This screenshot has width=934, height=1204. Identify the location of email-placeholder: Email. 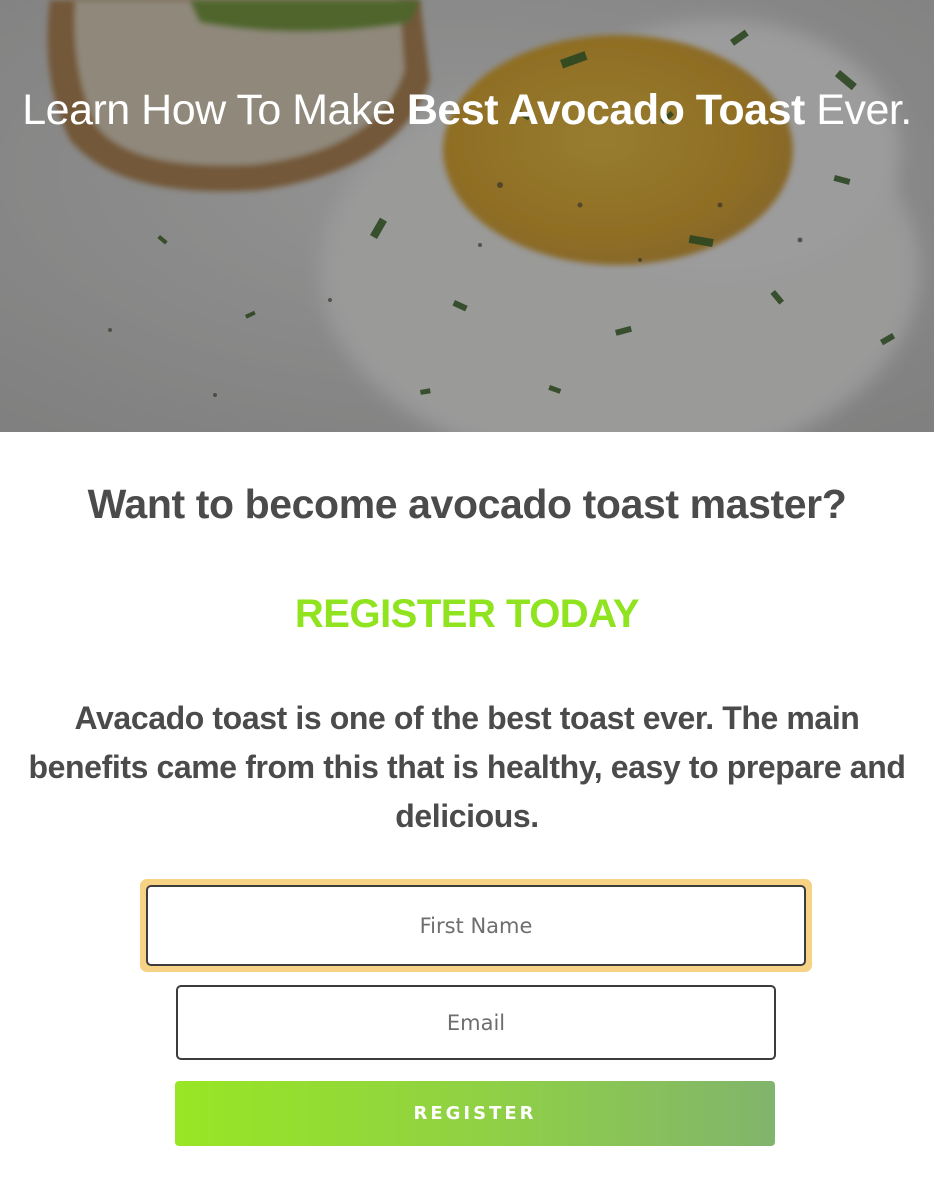
(476, 1022).